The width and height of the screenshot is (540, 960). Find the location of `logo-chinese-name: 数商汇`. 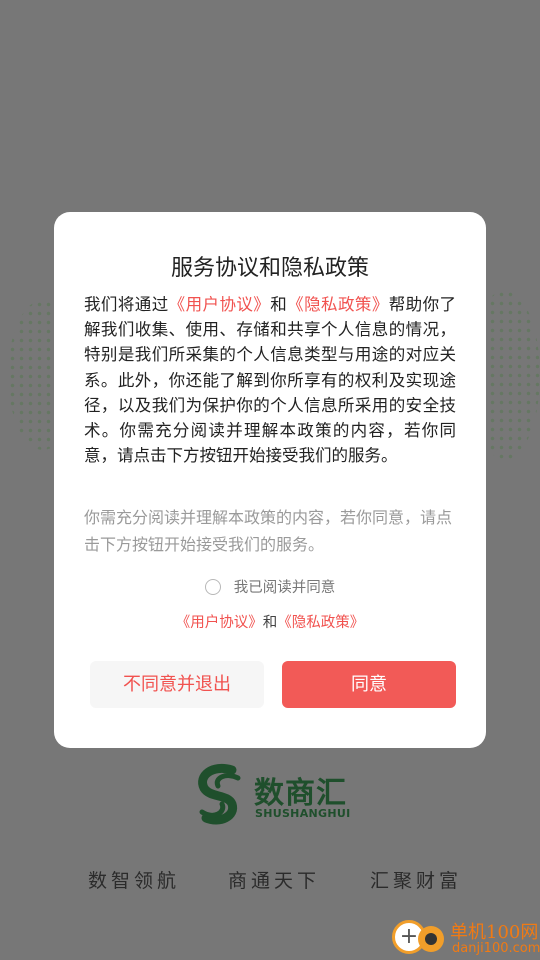

logo-chinese-name: 数商汇 is located at coordinates (300, 793).